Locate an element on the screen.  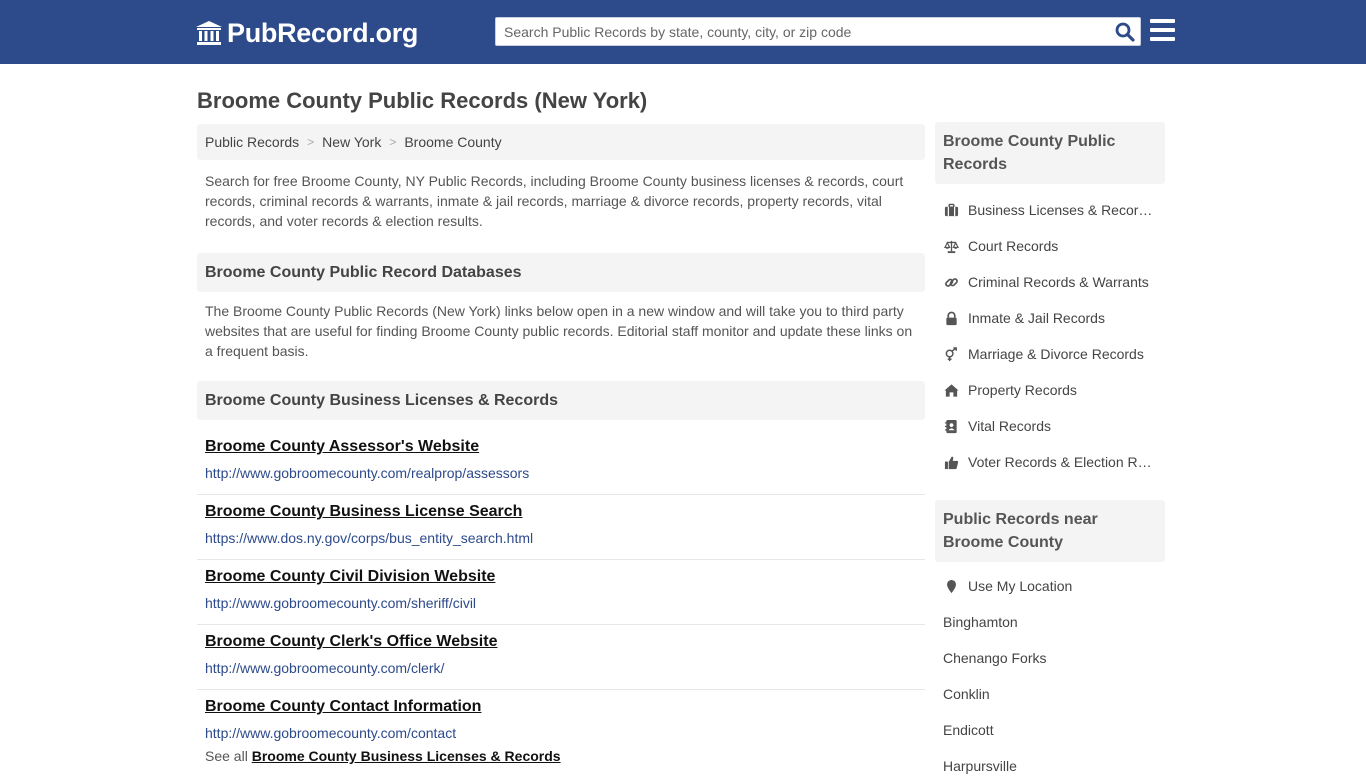
record-url: http://www.gobroomecounty.com/contact is located at coordinates (331, 733).